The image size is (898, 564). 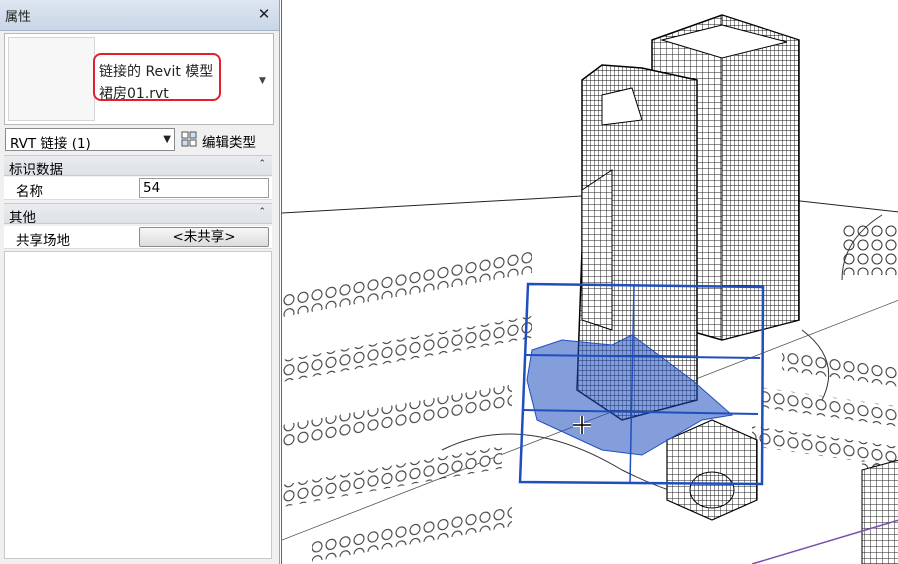 I want to click on edit-type-button: 编辑类型, so click(x=228, y=139).